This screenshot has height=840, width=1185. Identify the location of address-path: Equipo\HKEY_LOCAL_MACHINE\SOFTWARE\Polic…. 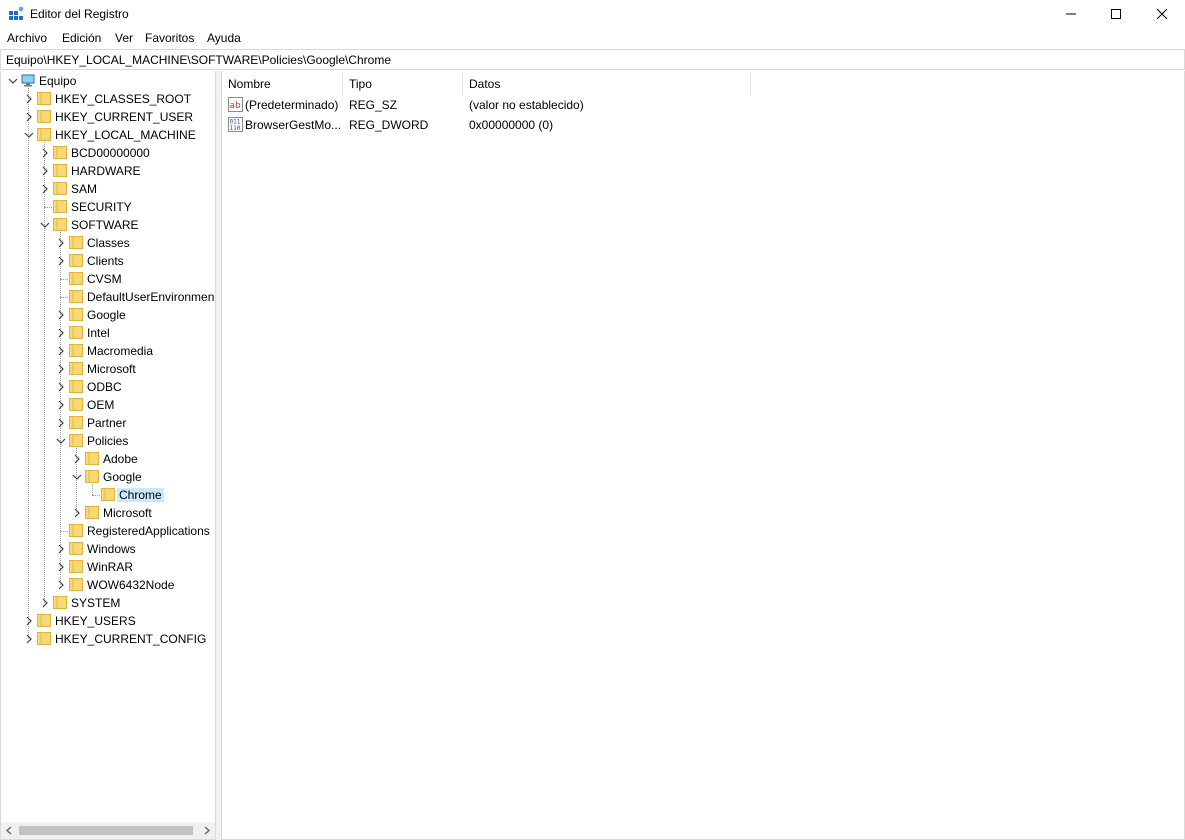
(198, 60).